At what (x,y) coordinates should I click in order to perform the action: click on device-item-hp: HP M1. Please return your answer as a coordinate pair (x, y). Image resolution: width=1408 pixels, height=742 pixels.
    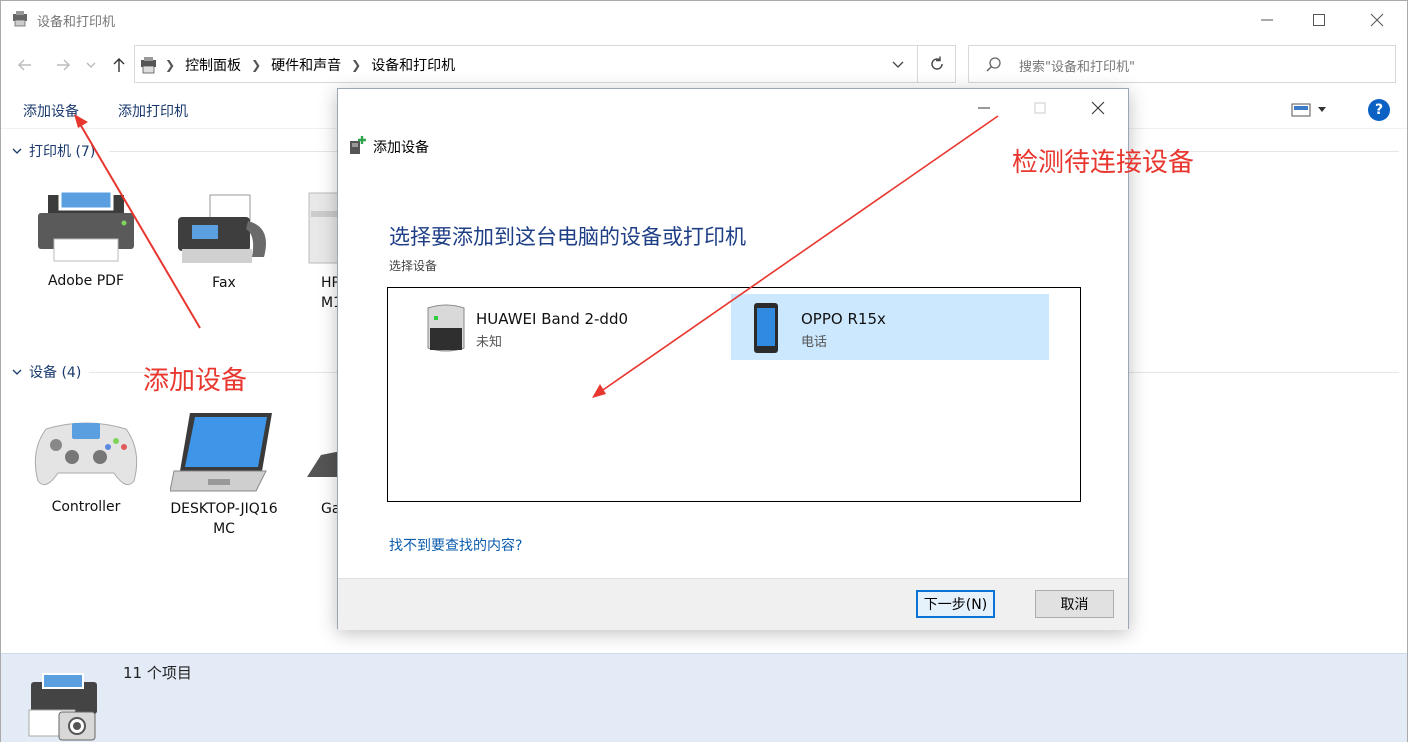
    Looking at the image, I should click on (321, 252).